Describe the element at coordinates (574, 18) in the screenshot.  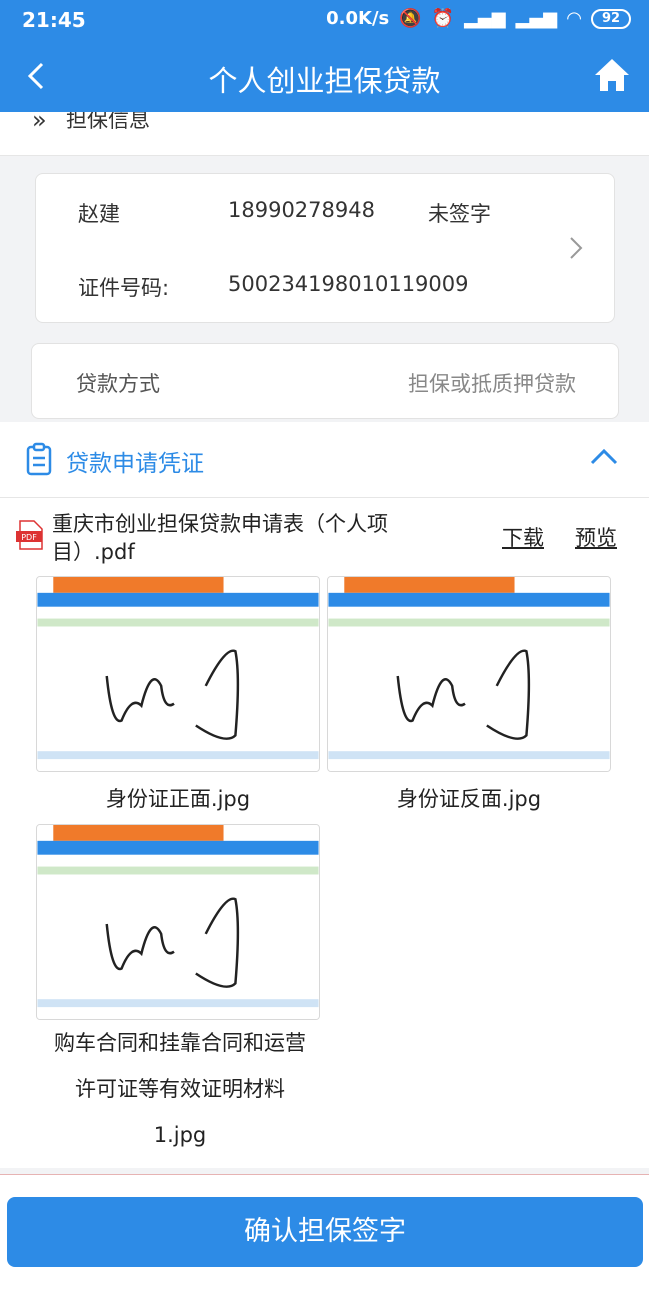
I see `wifi-icon: ◠` at that location.